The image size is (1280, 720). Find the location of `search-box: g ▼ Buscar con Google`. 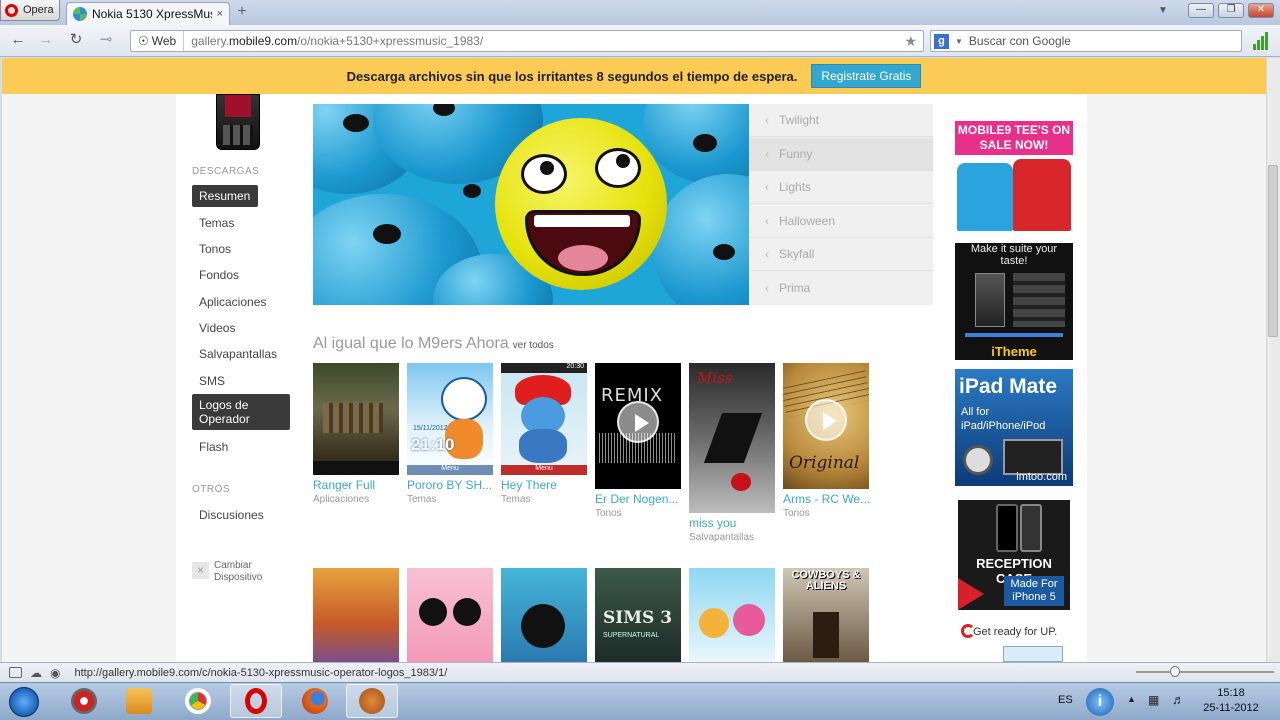

search-box: g ▼ Buscar con Google is located at coordinates (1086, 41).